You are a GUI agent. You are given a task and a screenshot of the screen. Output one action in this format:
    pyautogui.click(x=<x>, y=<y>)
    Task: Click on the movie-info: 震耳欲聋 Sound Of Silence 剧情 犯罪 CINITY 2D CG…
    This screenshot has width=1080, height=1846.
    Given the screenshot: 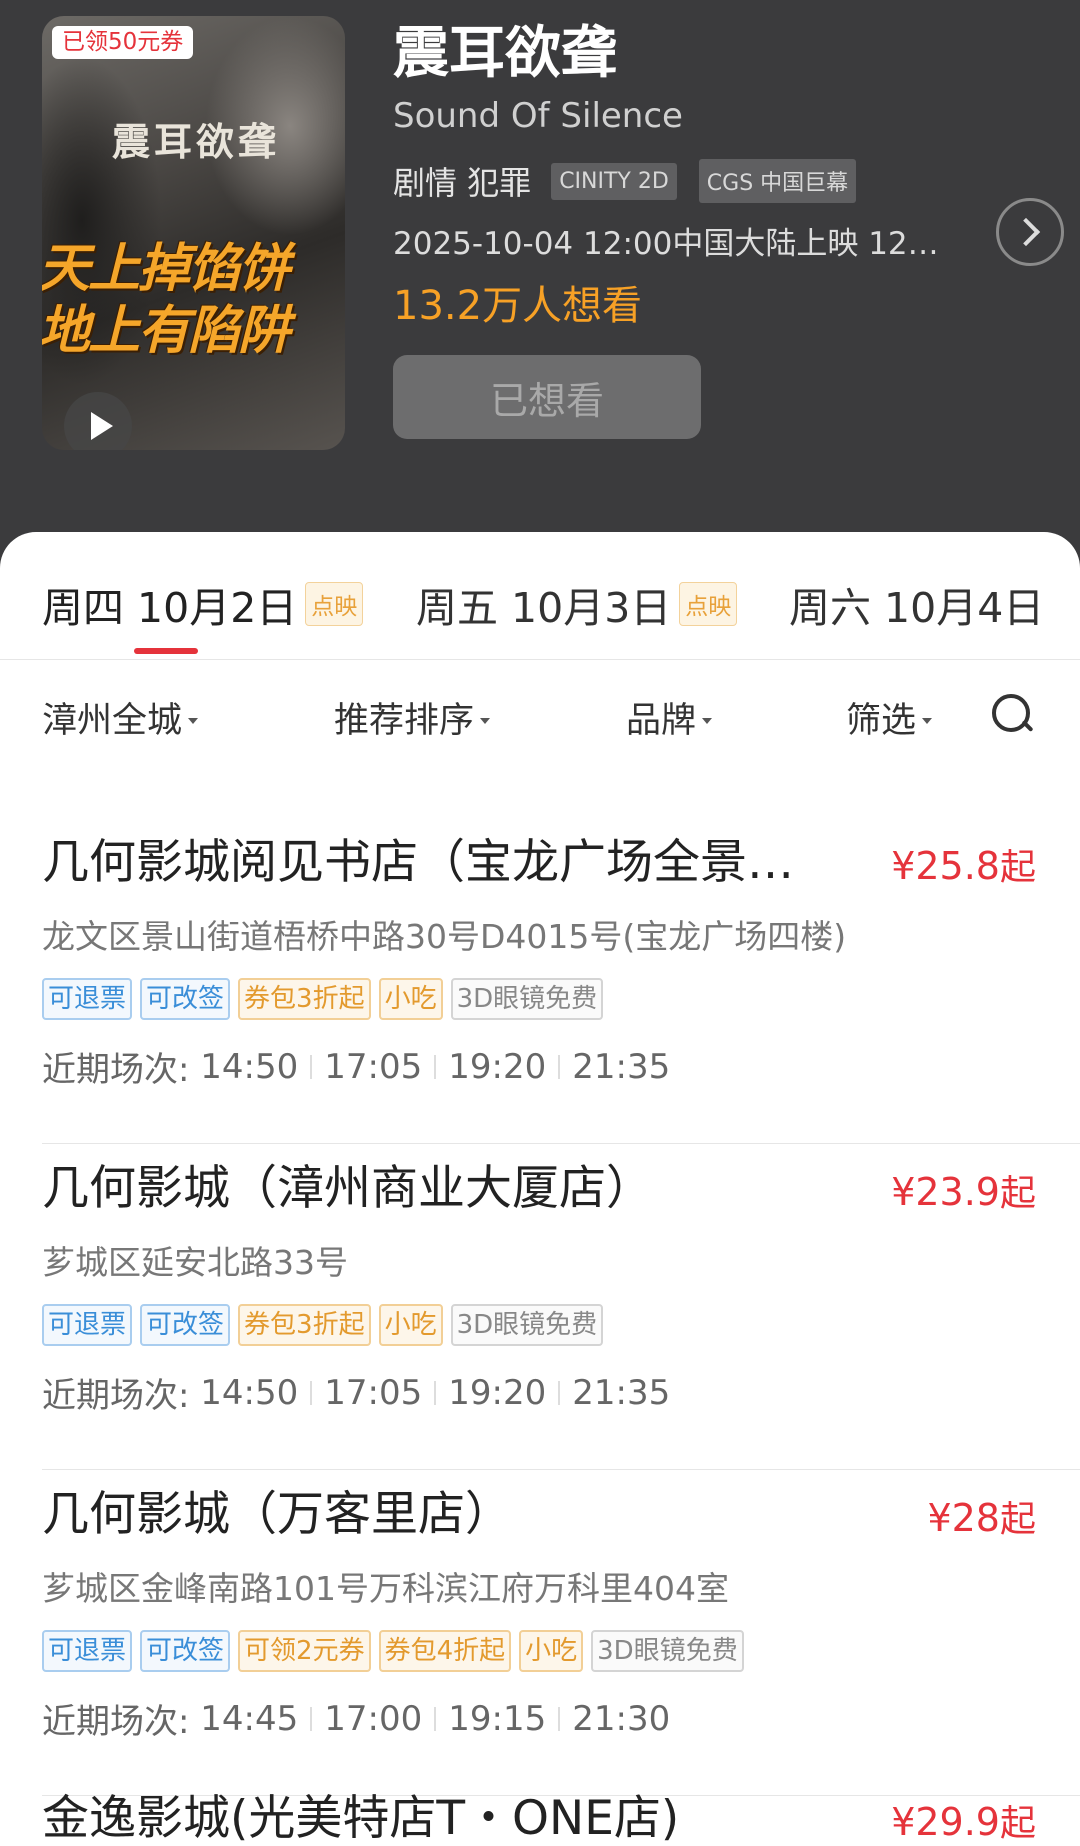 What is the action you would take?
    pyautogui.click(x=693, y=228)
    